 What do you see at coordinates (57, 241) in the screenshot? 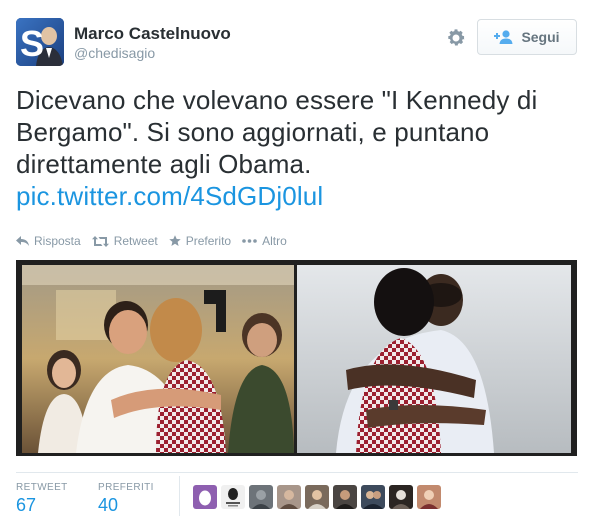
I see `reply-label: Risposta` at bounding box center [57, 241].